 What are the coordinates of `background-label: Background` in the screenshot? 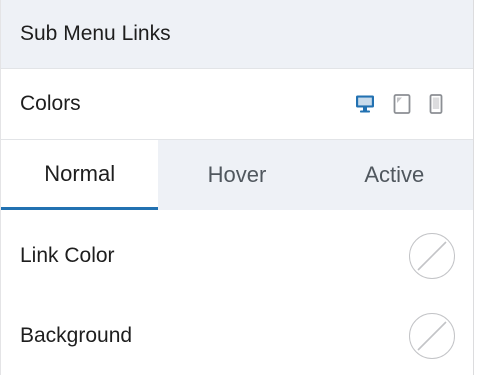 It's located at (76, 335).